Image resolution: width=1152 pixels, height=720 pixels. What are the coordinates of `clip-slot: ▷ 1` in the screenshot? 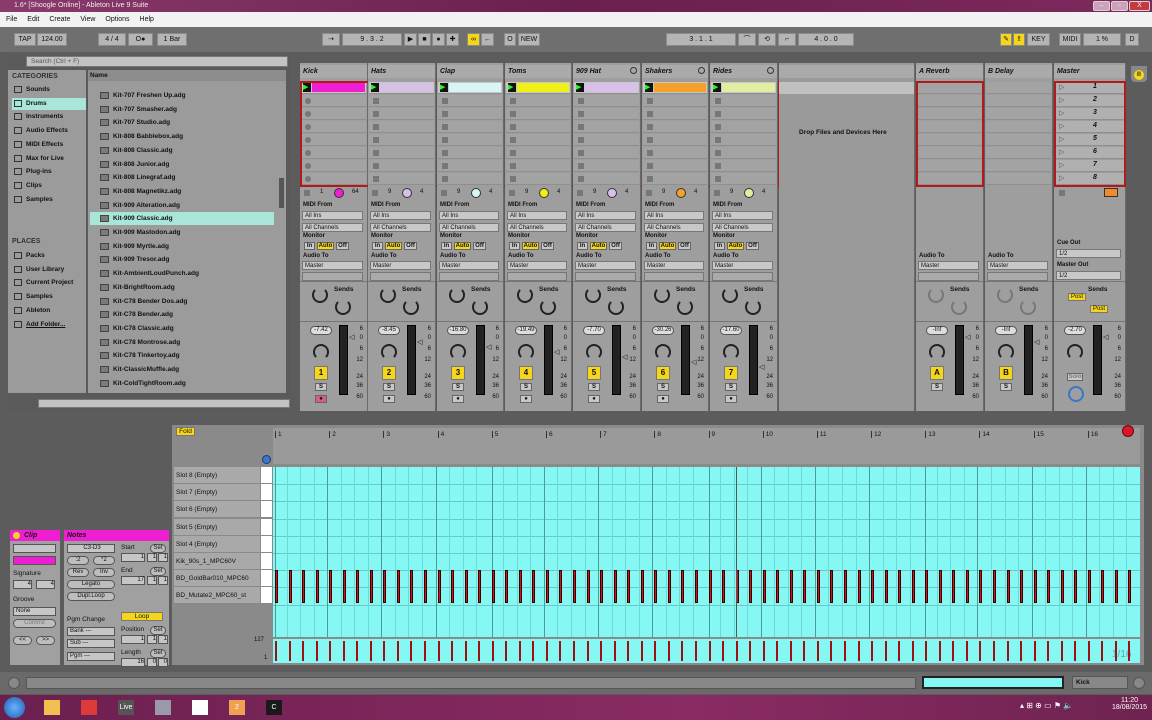 It's located at (1089, 88).